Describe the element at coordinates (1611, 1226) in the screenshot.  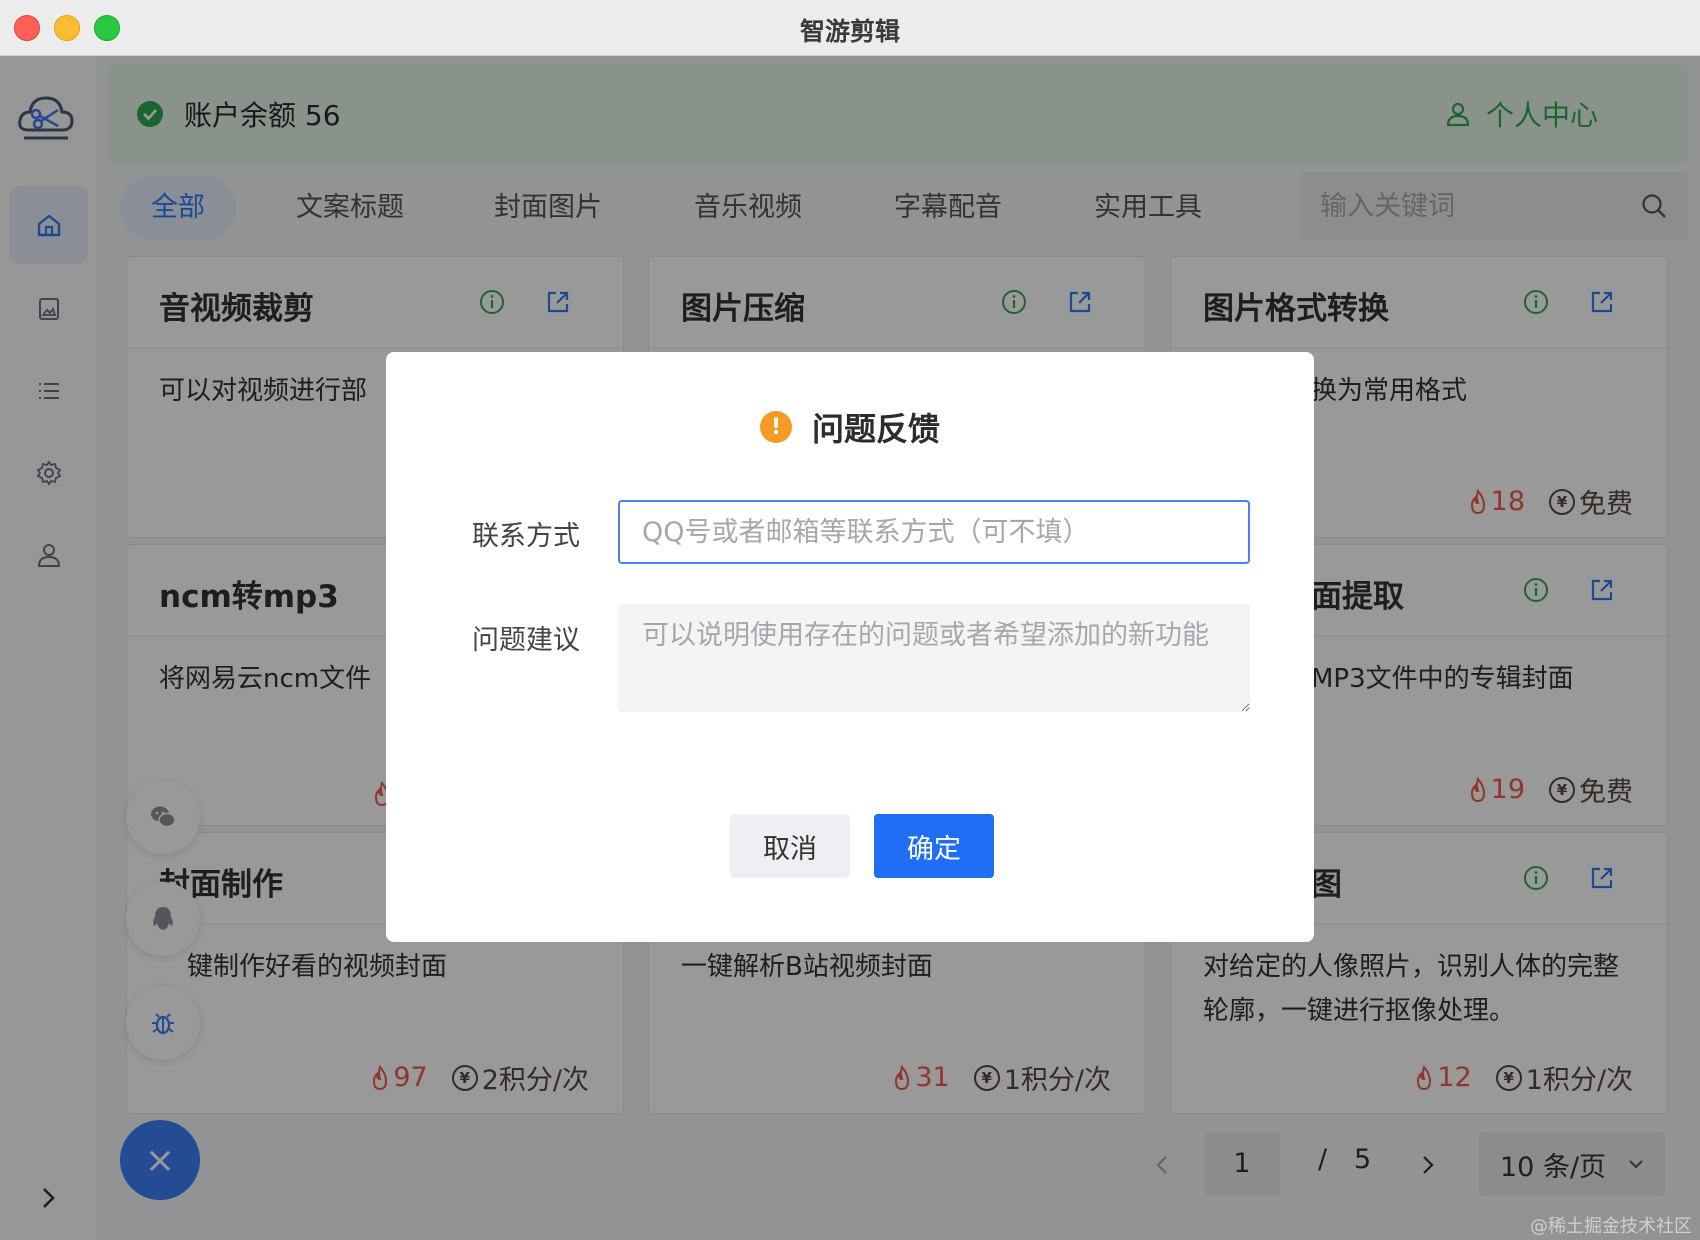
I see `watermark: @稀土掘金技术社区` at that location.